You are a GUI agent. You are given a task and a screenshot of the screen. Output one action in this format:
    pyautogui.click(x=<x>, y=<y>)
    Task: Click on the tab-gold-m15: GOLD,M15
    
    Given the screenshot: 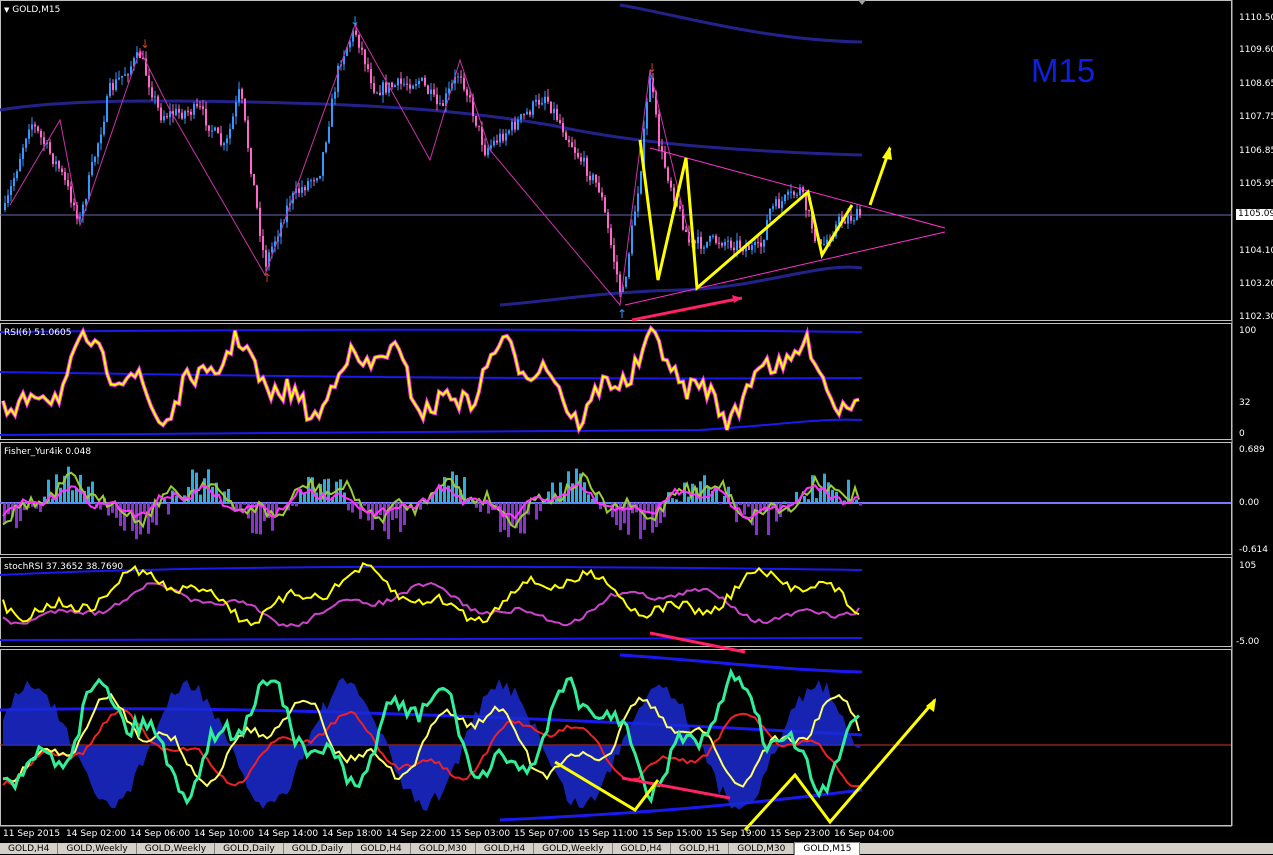 What is the action you would take?
    pyautogui.click(x=827, y=848)
    